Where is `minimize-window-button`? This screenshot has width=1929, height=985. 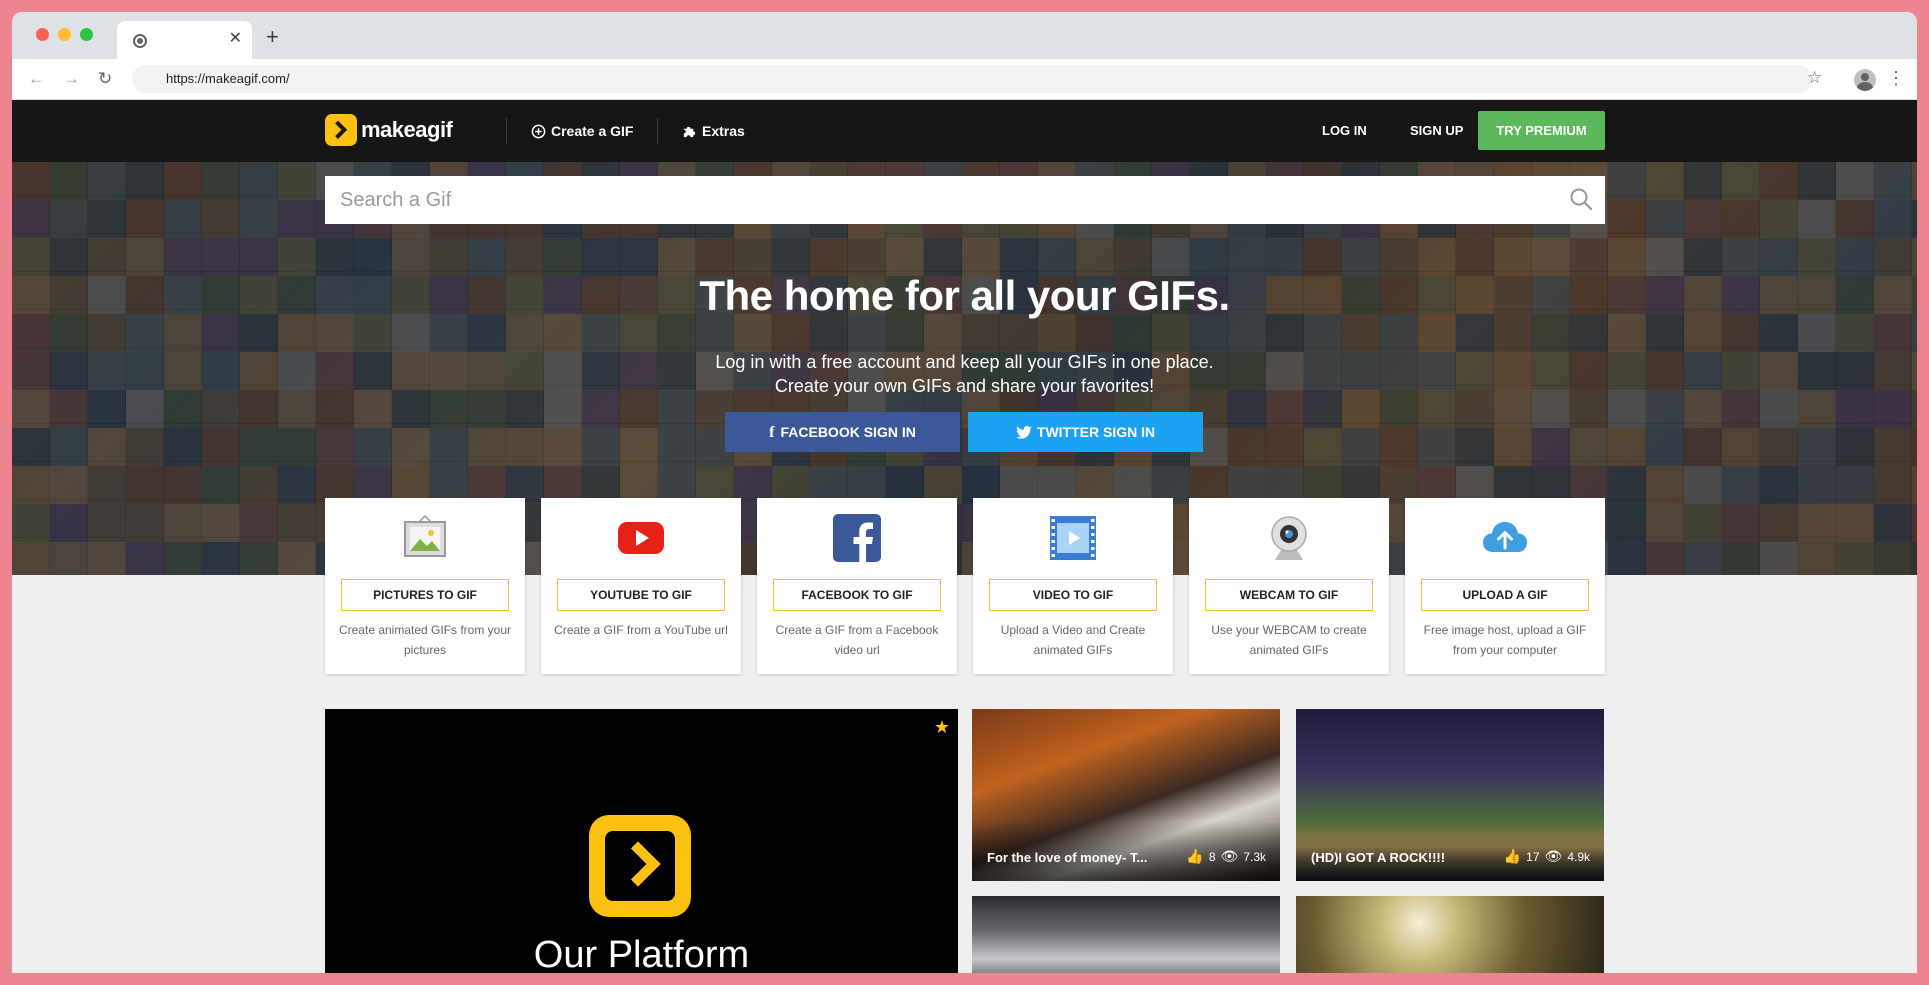
minimize-window-button is located at coordinates (64, 34).